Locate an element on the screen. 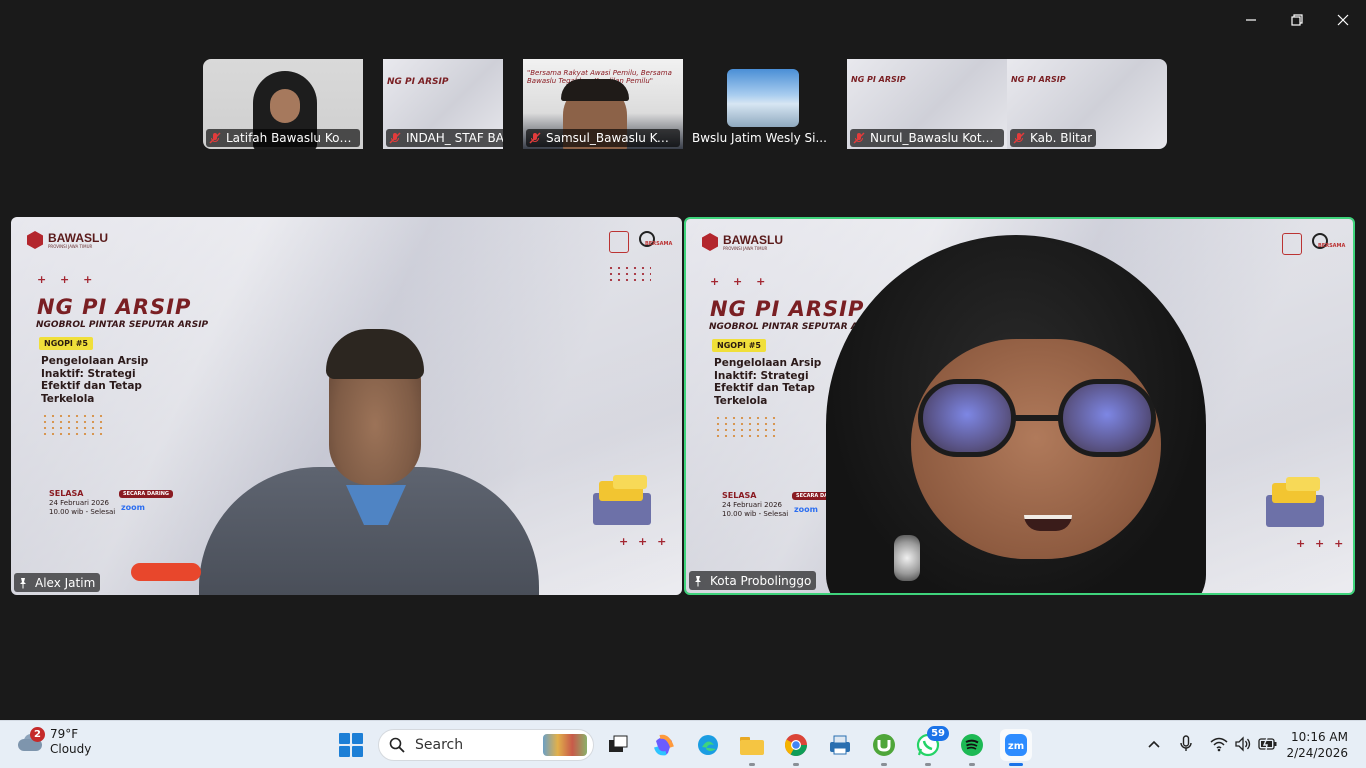  battery-charging-icon is located at coordinates (1268, 744).